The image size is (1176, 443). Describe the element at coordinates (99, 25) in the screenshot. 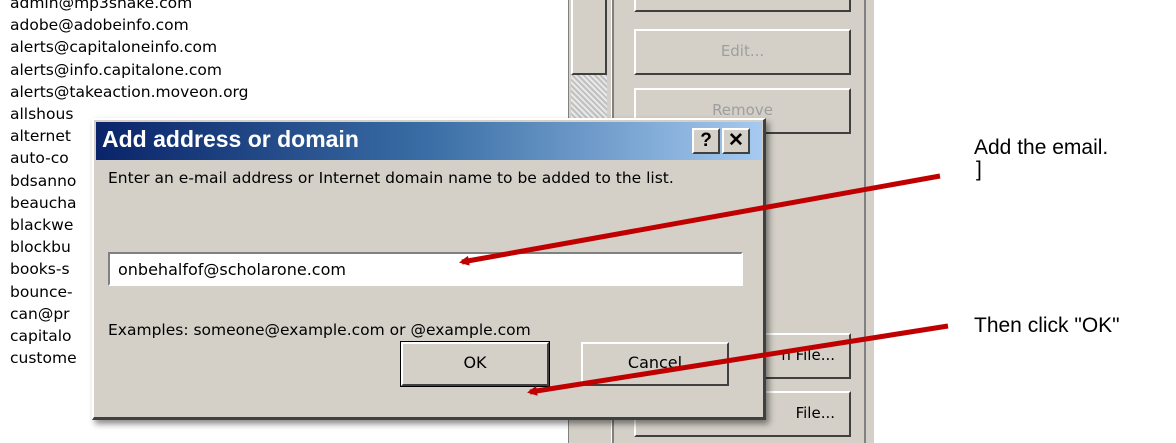

I see `list-item: adobe@adobeinfo.com` at that location.